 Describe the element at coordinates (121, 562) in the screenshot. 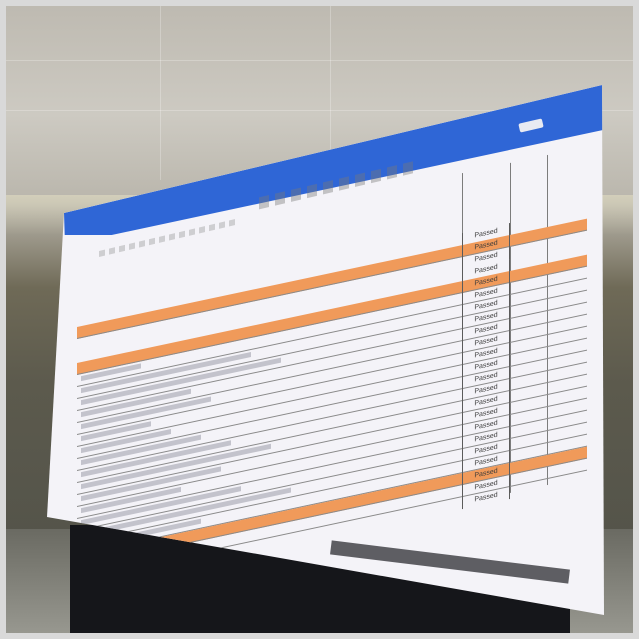

I see `row-text` at that location.